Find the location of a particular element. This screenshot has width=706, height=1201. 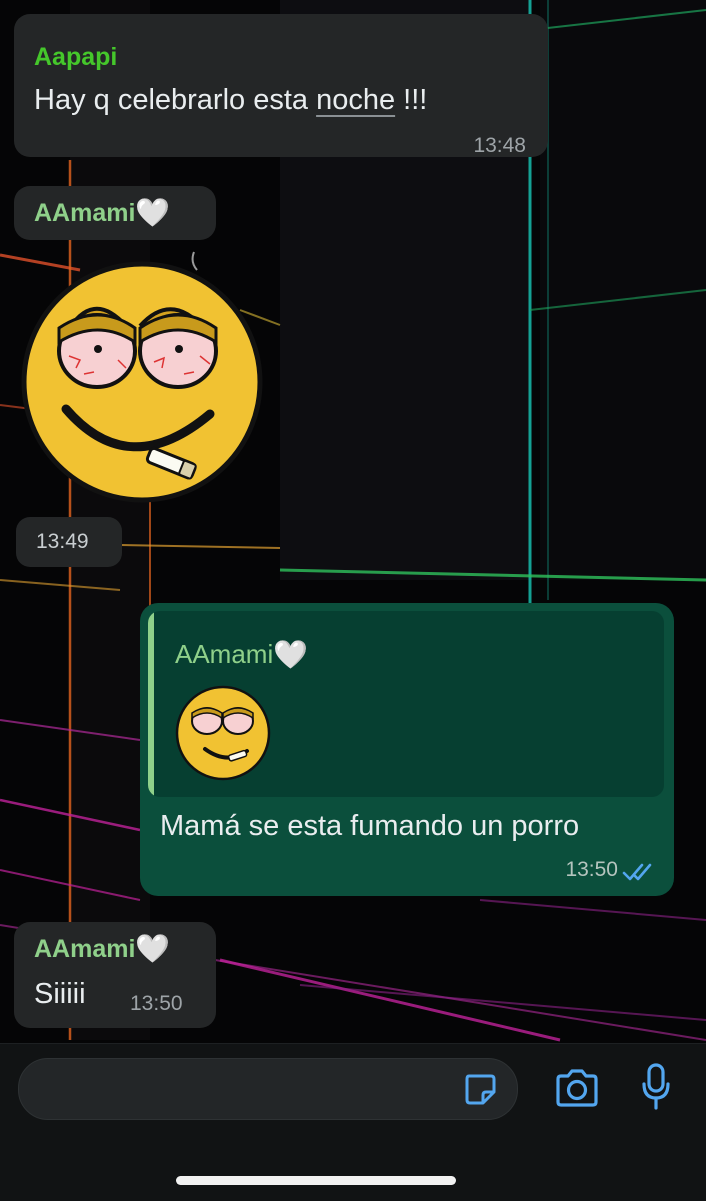

message-text: Siiiii is located at coordinates (60, 994).